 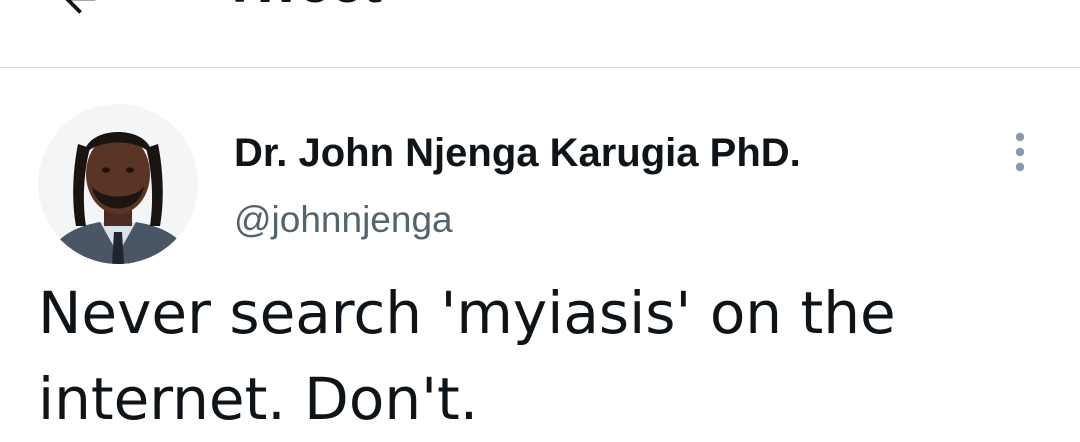 What do you see at coordinates (343, 220) in the screenshot?
I see `author-handle: @johnnjenga` at bounding box center [343, 220].